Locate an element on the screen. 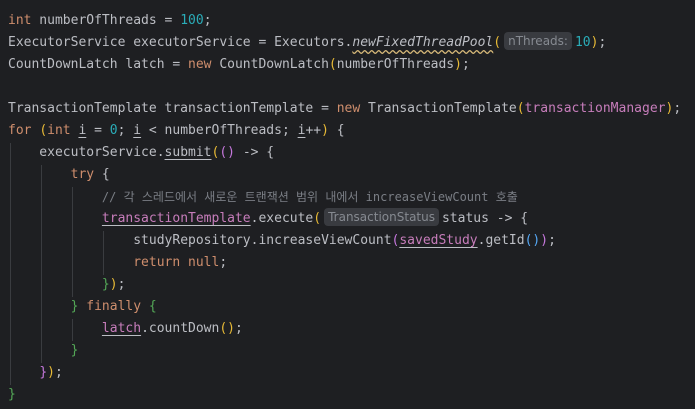 The height and width of the screenshot is (409, 695). code-line-13: }); is located at coordinates (66, 285).